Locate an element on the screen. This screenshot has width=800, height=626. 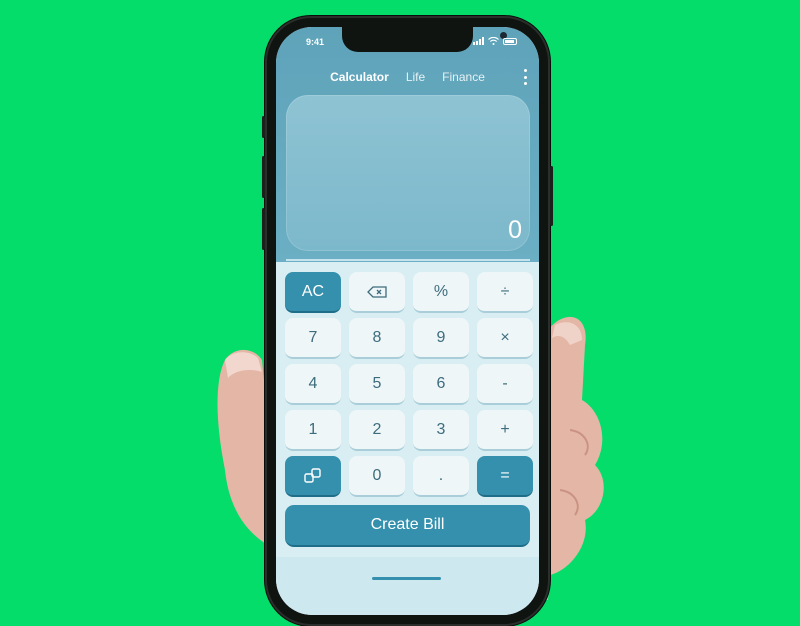
signal-icon is located at coordinates (478, 41).